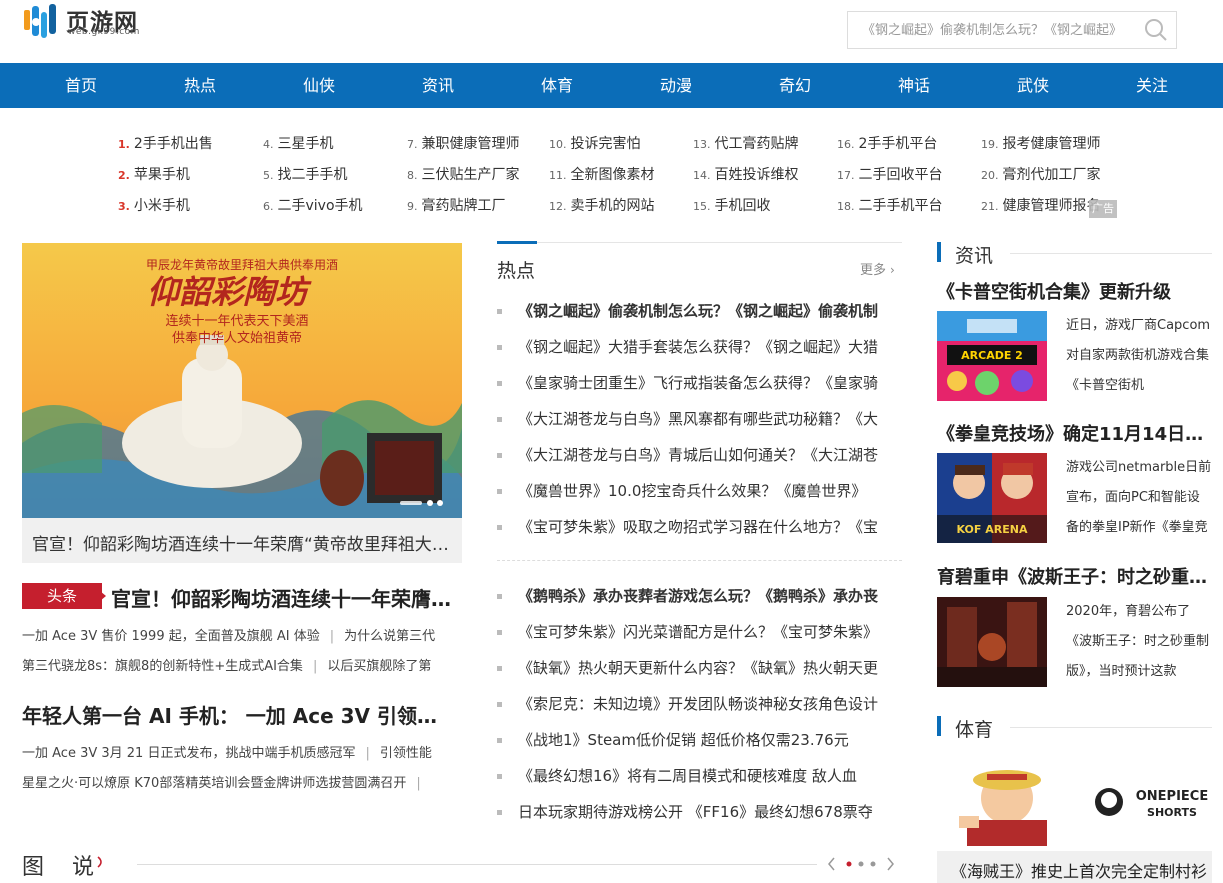 This screenshot has height=883, width=1223. I want to click on keyword-link: 14. 百姓投诉维权, so click(746, 174).